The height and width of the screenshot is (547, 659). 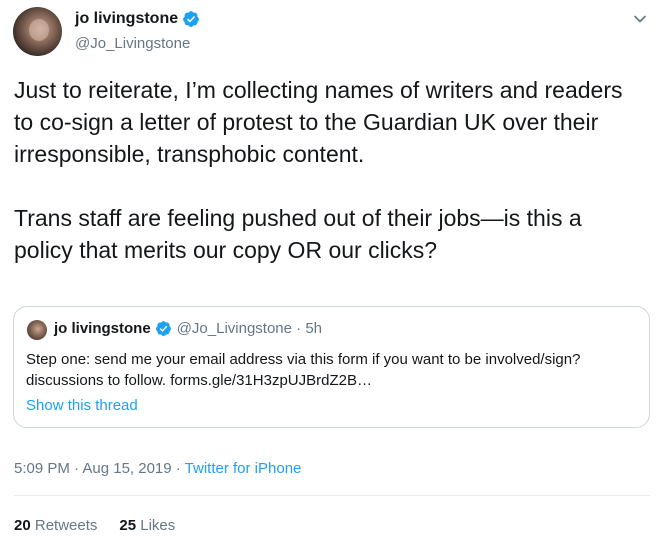 What do you see at coordinates (249, 328) in the screenshot?
I see `quoted-handle-time: @Jo_Livingstone · 5h` at bounding box center [249, 328].